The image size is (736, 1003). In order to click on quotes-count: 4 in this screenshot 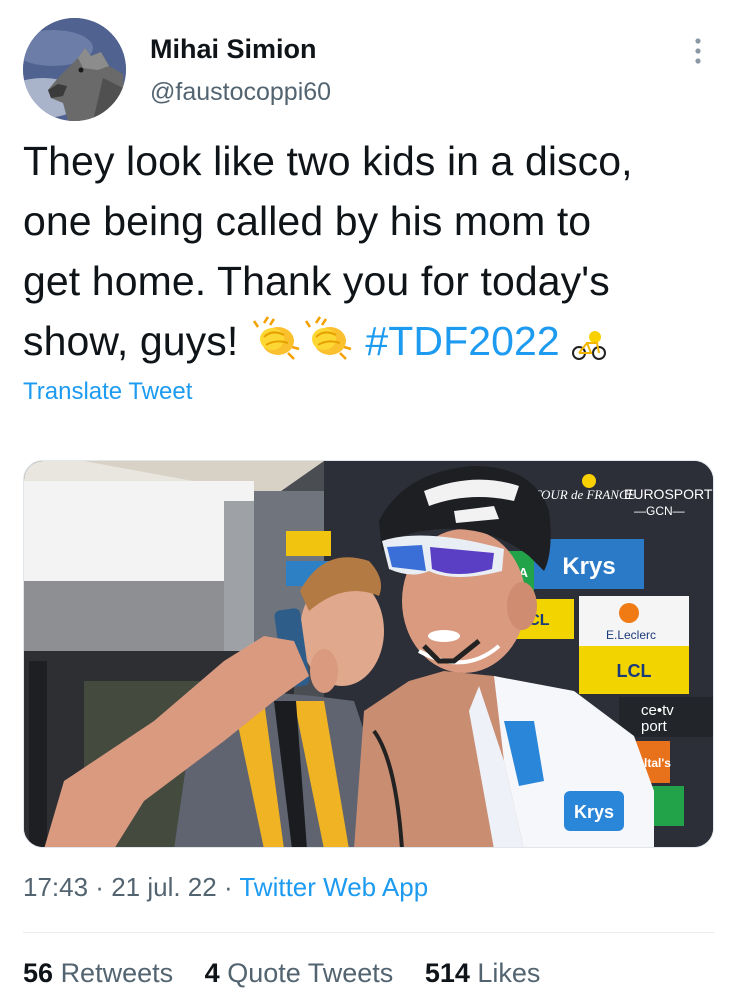, I will do `click(212, 973)`.